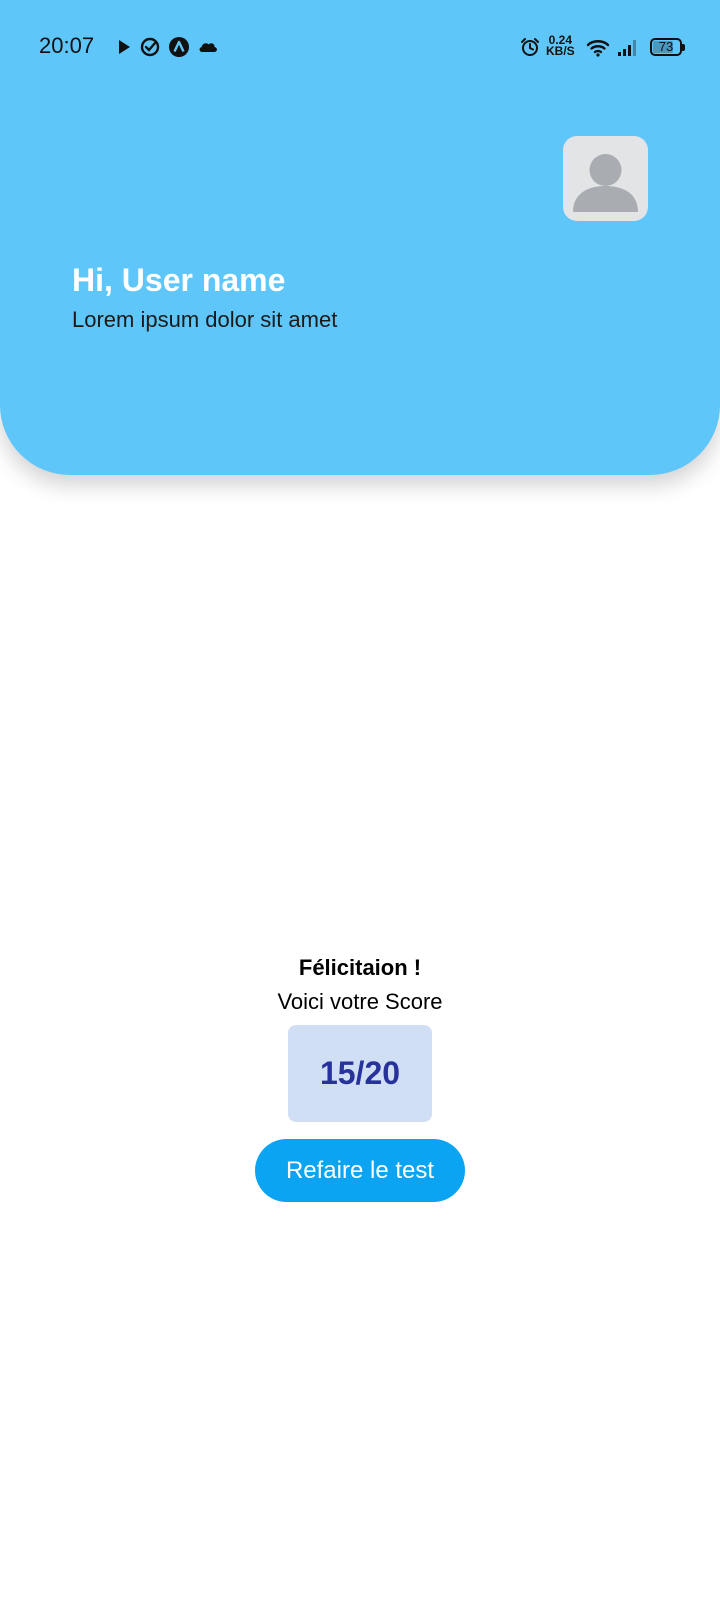 The width and height of the screenshot is (720, 1600). What do you see at coordinates (150, 47) in the screenshot?
I see `check-circle-icon` at bounding box center [150, 47].